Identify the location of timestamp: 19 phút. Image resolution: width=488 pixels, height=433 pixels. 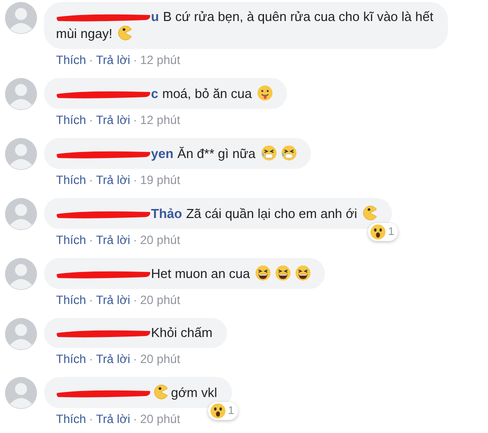
(160, 180).